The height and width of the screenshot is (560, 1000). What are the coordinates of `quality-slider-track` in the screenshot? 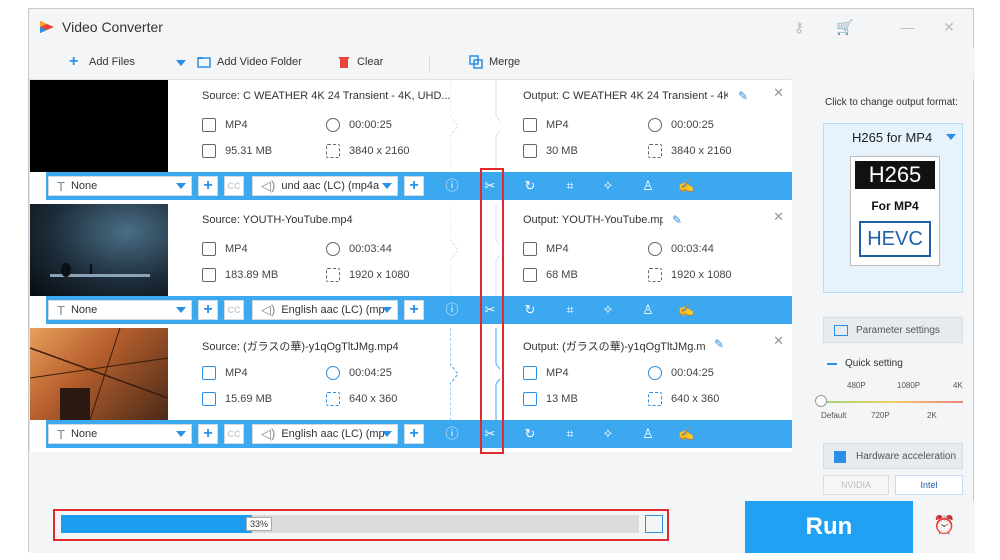 It's located at (892, 402).